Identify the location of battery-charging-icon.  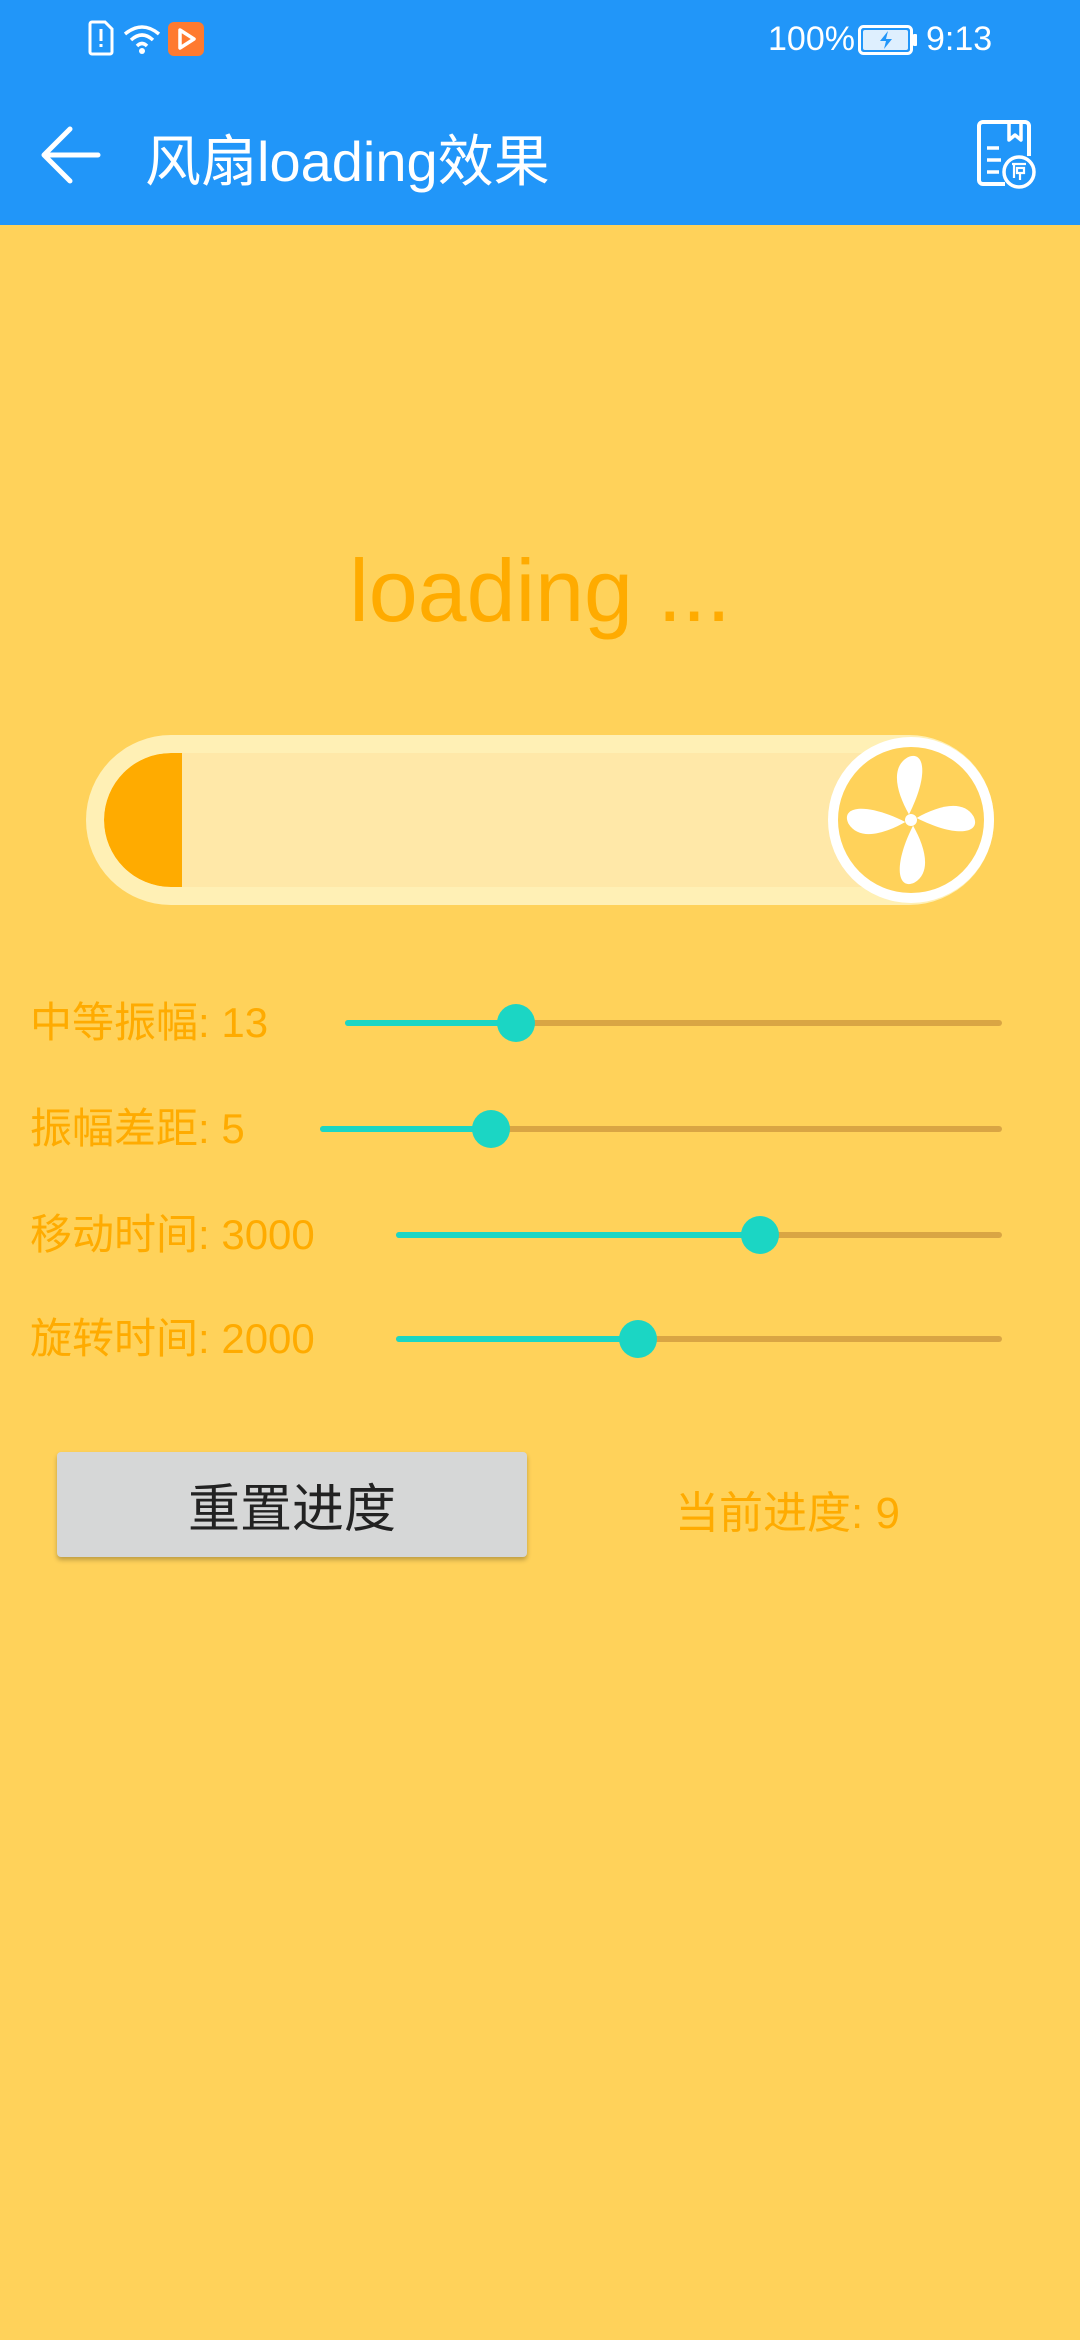
(888, 42).